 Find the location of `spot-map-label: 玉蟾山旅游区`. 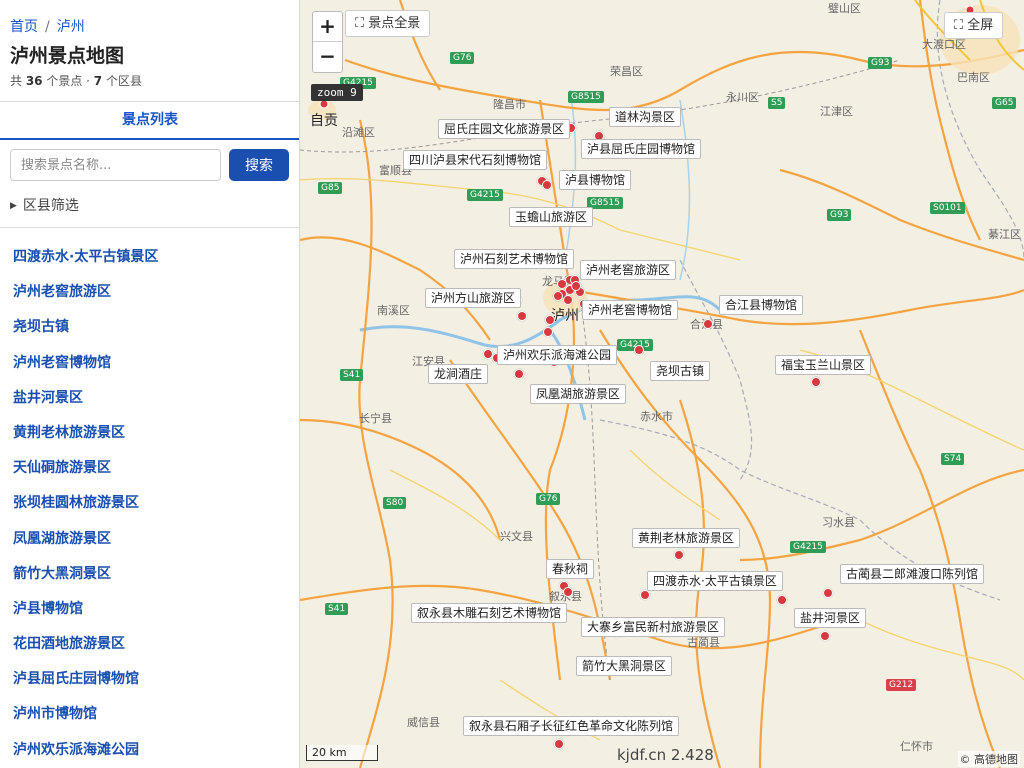

spot-map-label: 玉蟾山旅游区 is located at coordinates (551, 217).